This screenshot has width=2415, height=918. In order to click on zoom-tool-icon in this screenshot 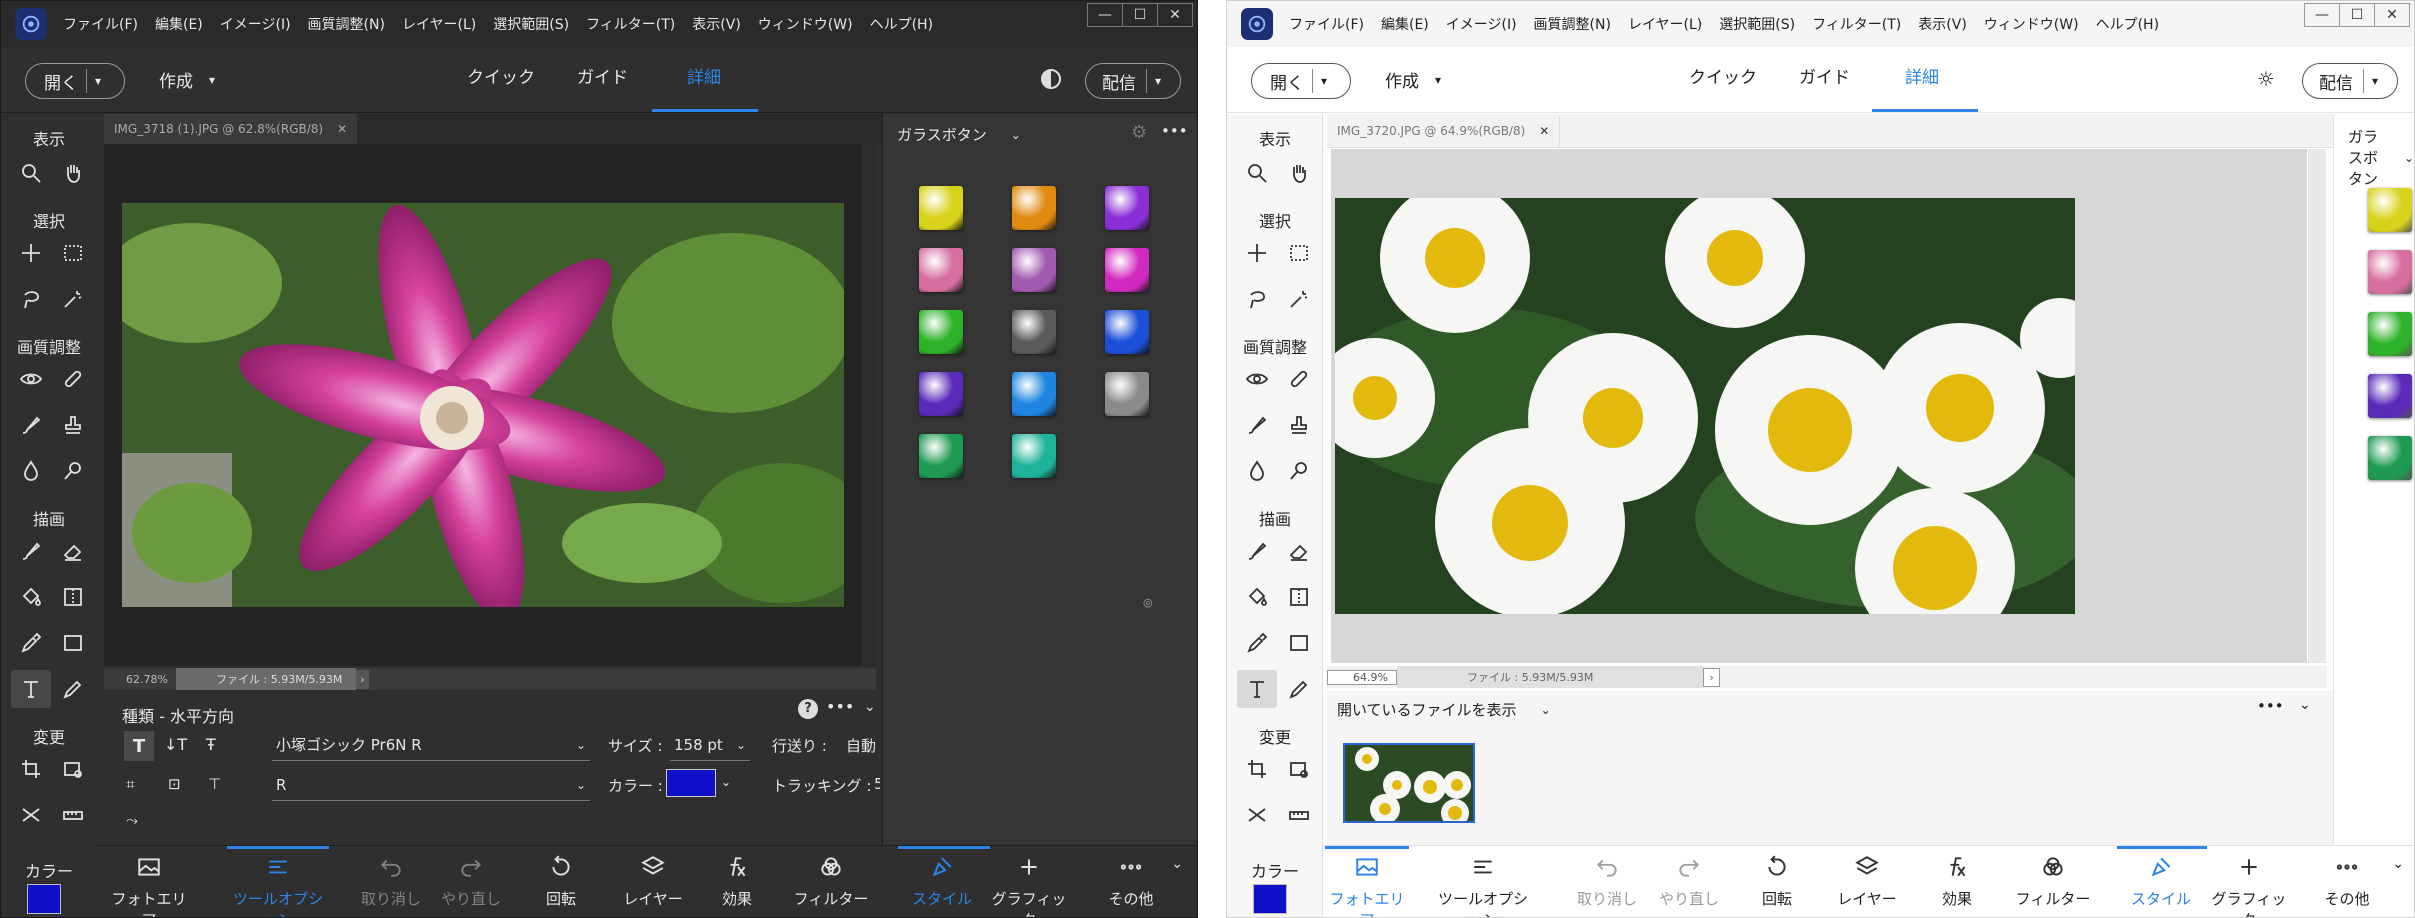, I will do `click(1257, 173)`.